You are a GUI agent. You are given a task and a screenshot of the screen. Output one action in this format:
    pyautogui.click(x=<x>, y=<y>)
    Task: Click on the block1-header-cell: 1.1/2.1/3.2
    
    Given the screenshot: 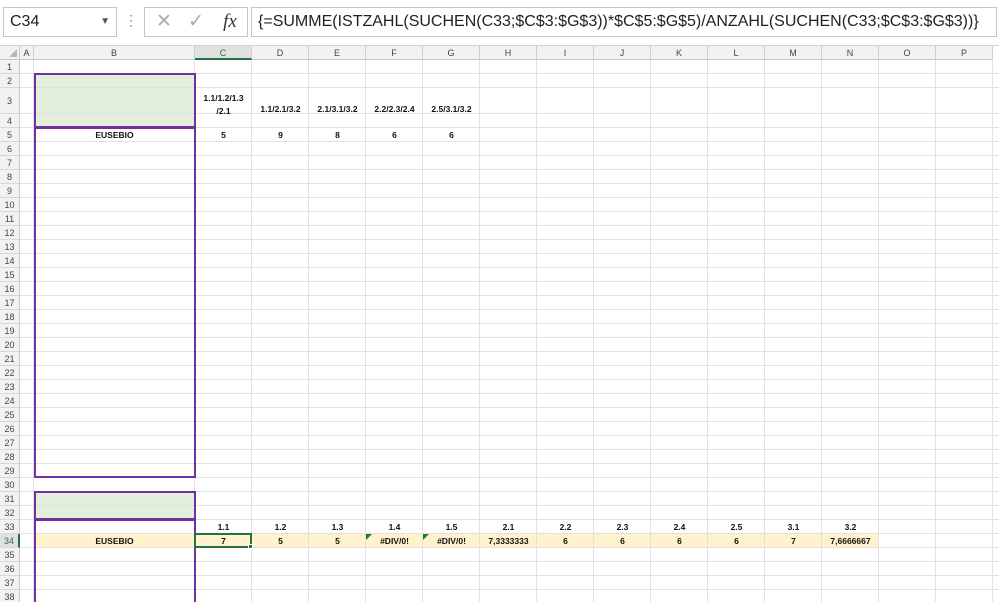 What is the action you would take?
    pyautogui.click(x=280, y=98)
    